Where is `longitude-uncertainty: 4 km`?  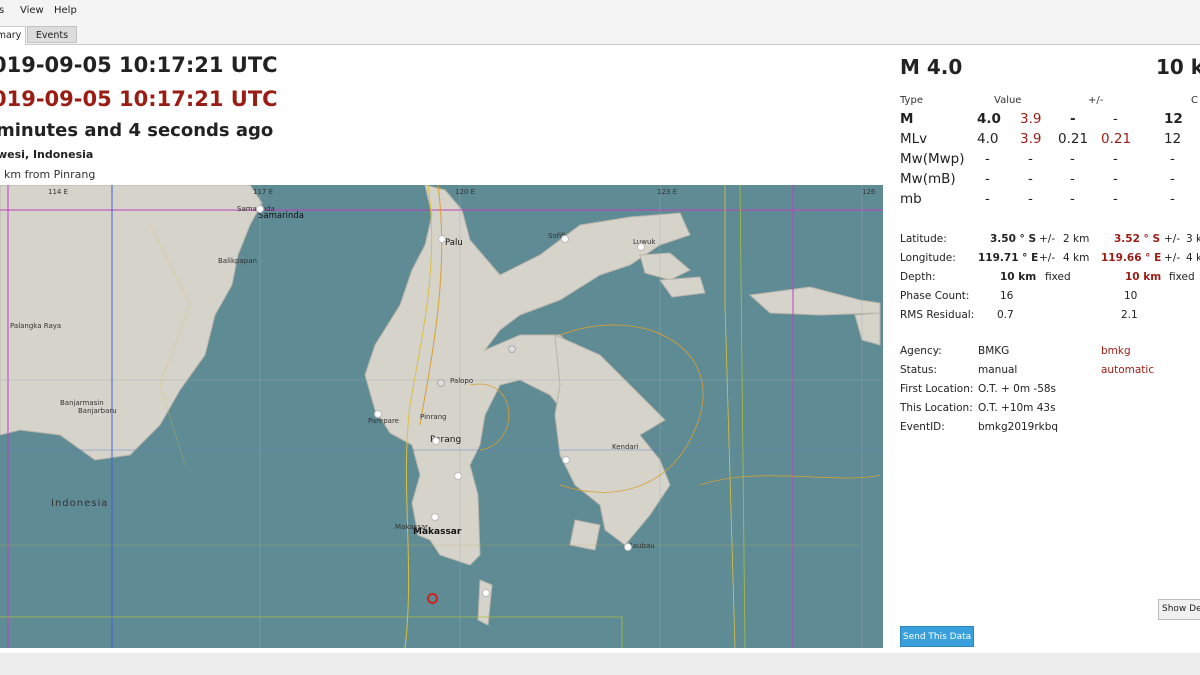
longitude-uncertainty: 4 km is located at coordinates (1076, 258).